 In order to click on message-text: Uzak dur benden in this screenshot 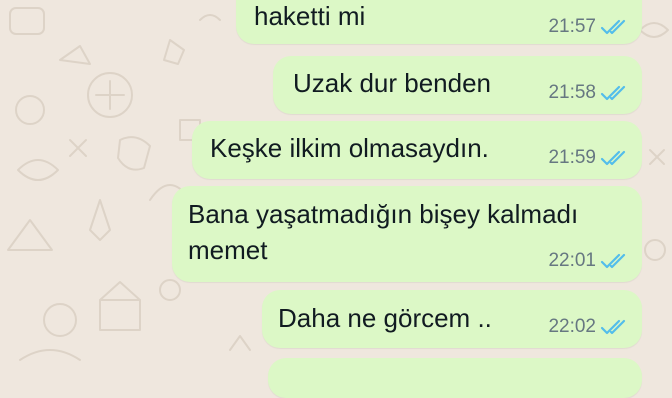, I will do `click(392, 83)`.